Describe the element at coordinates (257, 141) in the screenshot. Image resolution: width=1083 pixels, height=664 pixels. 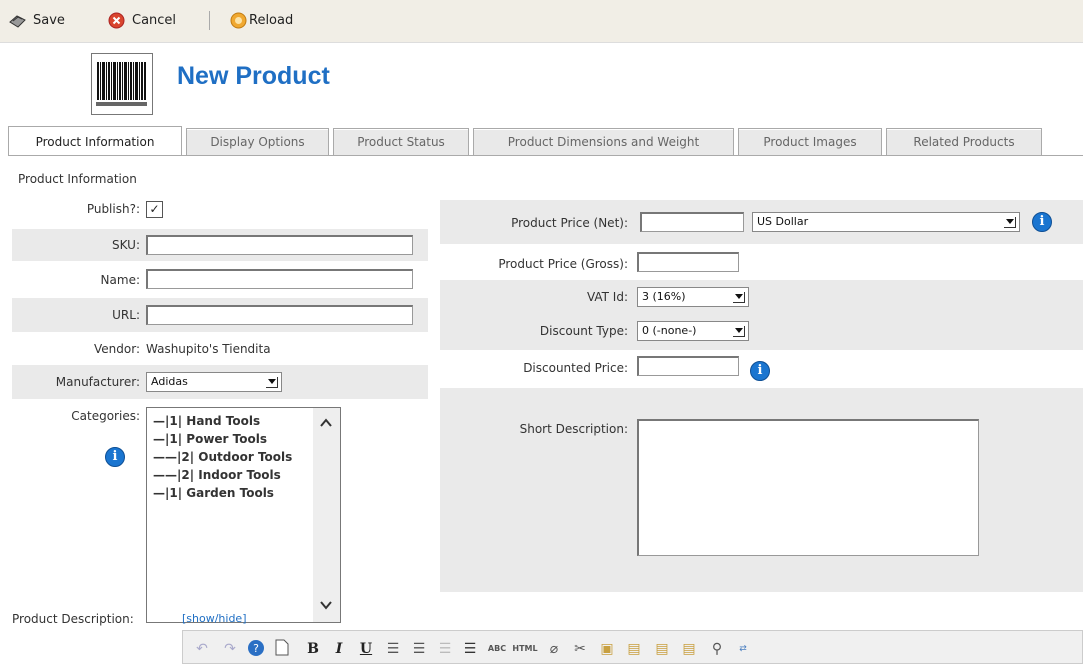
I see `tab-display-options: Display Options` at that location.